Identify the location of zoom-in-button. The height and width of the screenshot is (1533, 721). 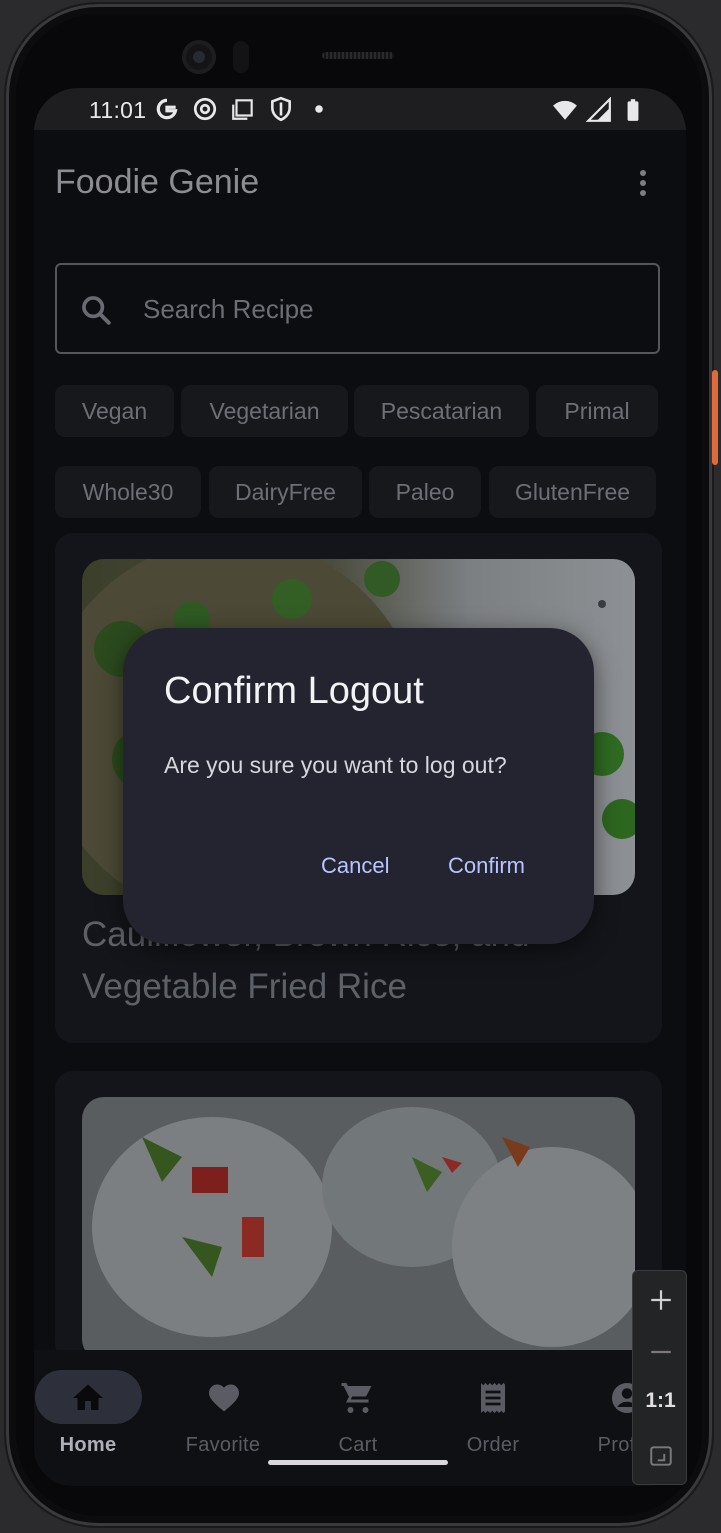
(660, 1300).